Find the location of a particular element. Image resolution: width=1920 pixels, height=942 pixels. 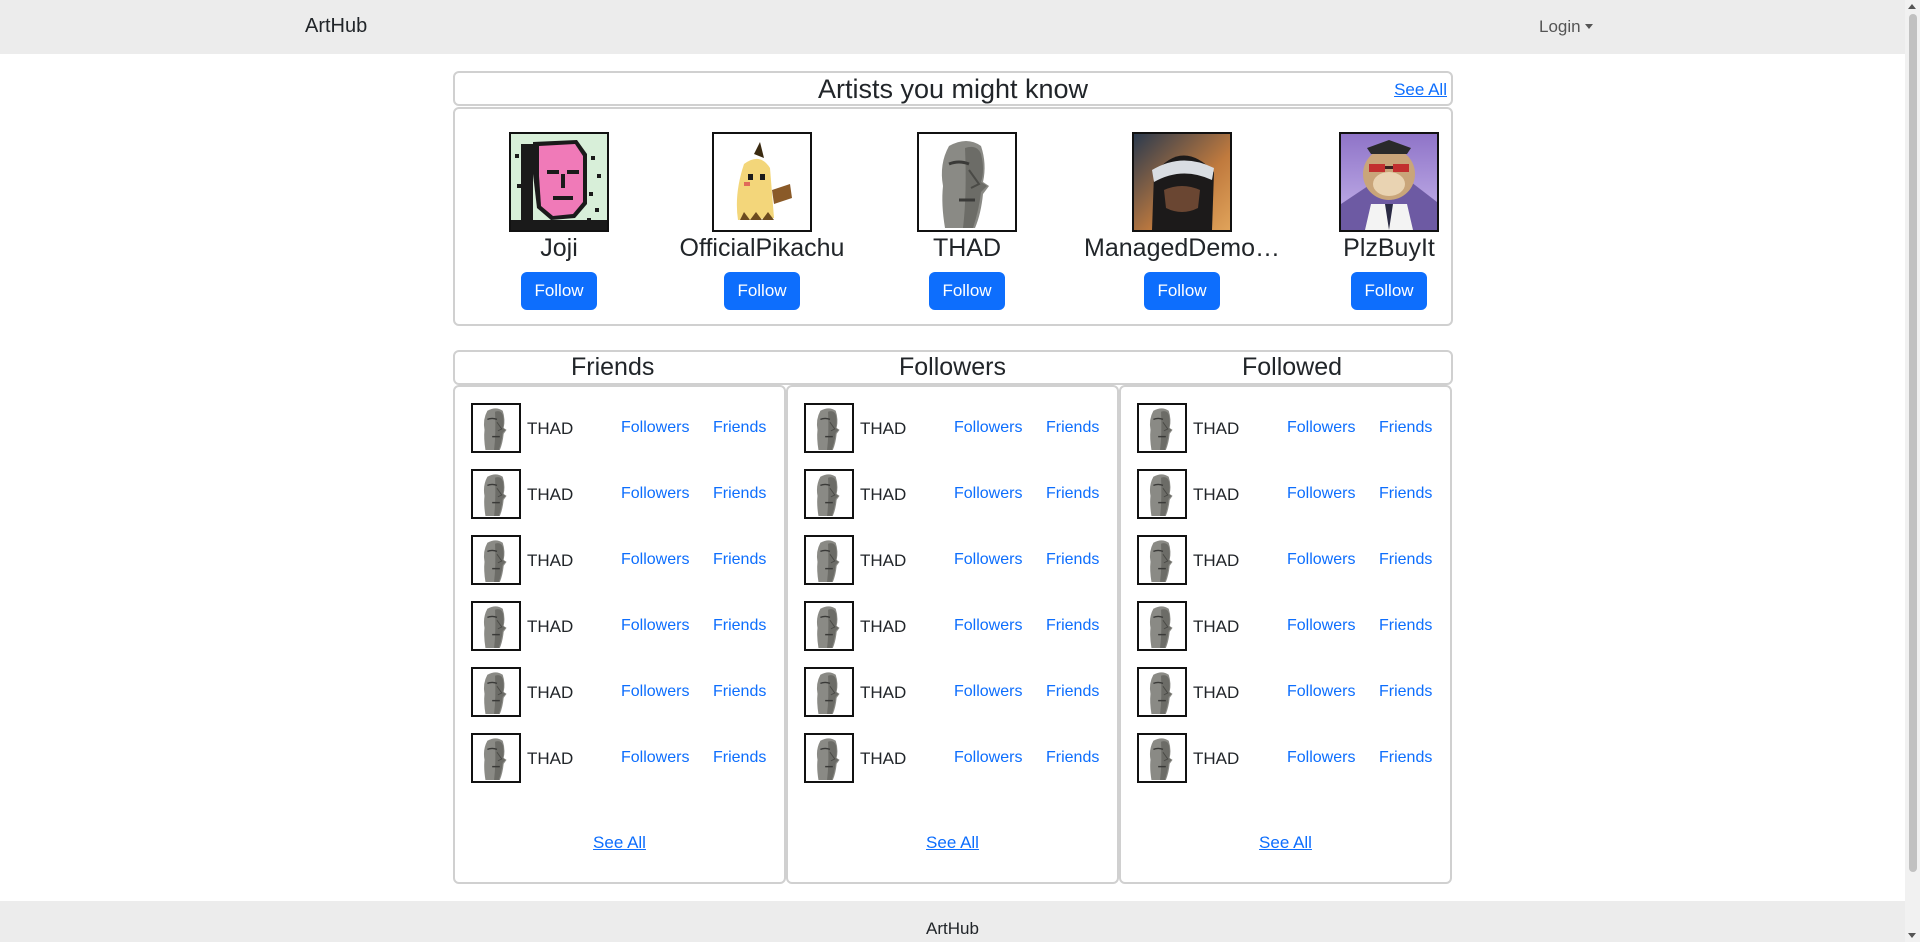

mimikyu-pixel-avatar is located at coordinates (762, 182).